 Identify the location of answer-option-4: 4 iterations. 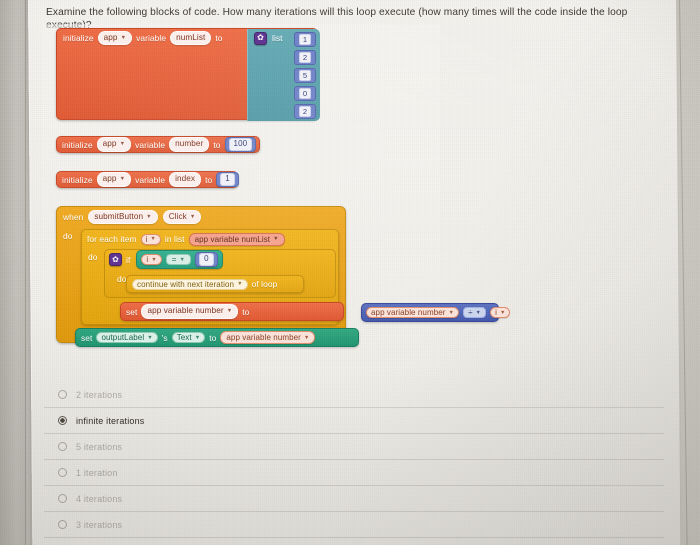
(354, 499).